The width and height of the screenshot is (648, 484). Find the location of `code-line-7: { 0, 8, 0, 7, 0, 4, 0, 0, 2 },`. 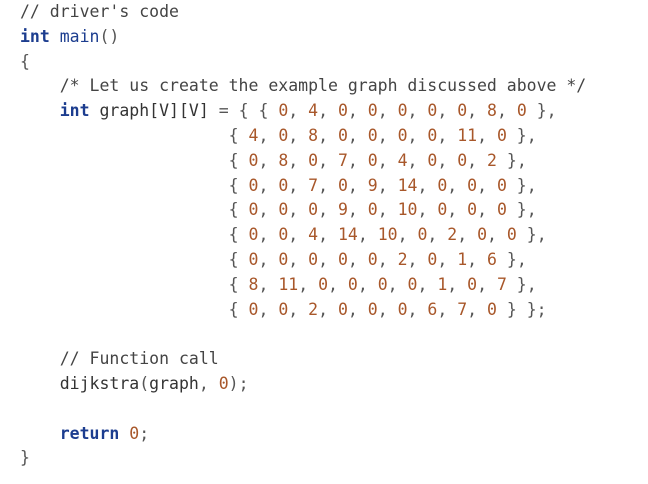

code-line-7: { 0, 8, 0, 7, 0, 4, 0, 0, 2 }, is located at coordinates (303, 161).